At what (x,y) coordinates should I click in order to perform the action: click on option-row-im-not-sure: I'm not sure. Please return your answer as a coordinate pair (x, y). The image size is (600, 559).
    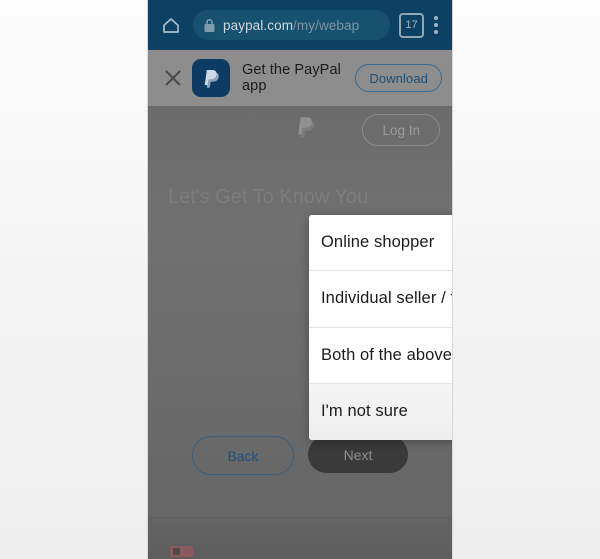
    Looking at the image, I should click on (380, 411).